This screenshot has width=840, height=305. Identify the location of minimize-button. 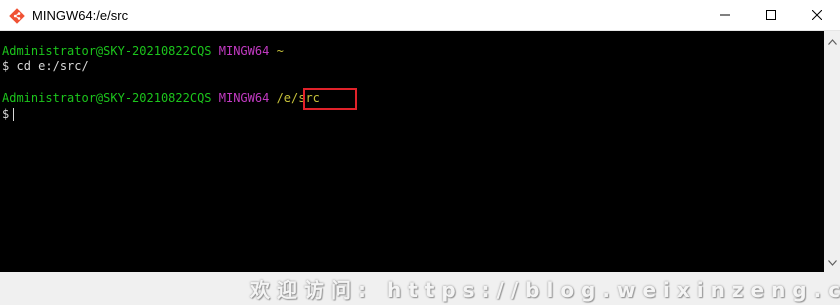
(725, 15).